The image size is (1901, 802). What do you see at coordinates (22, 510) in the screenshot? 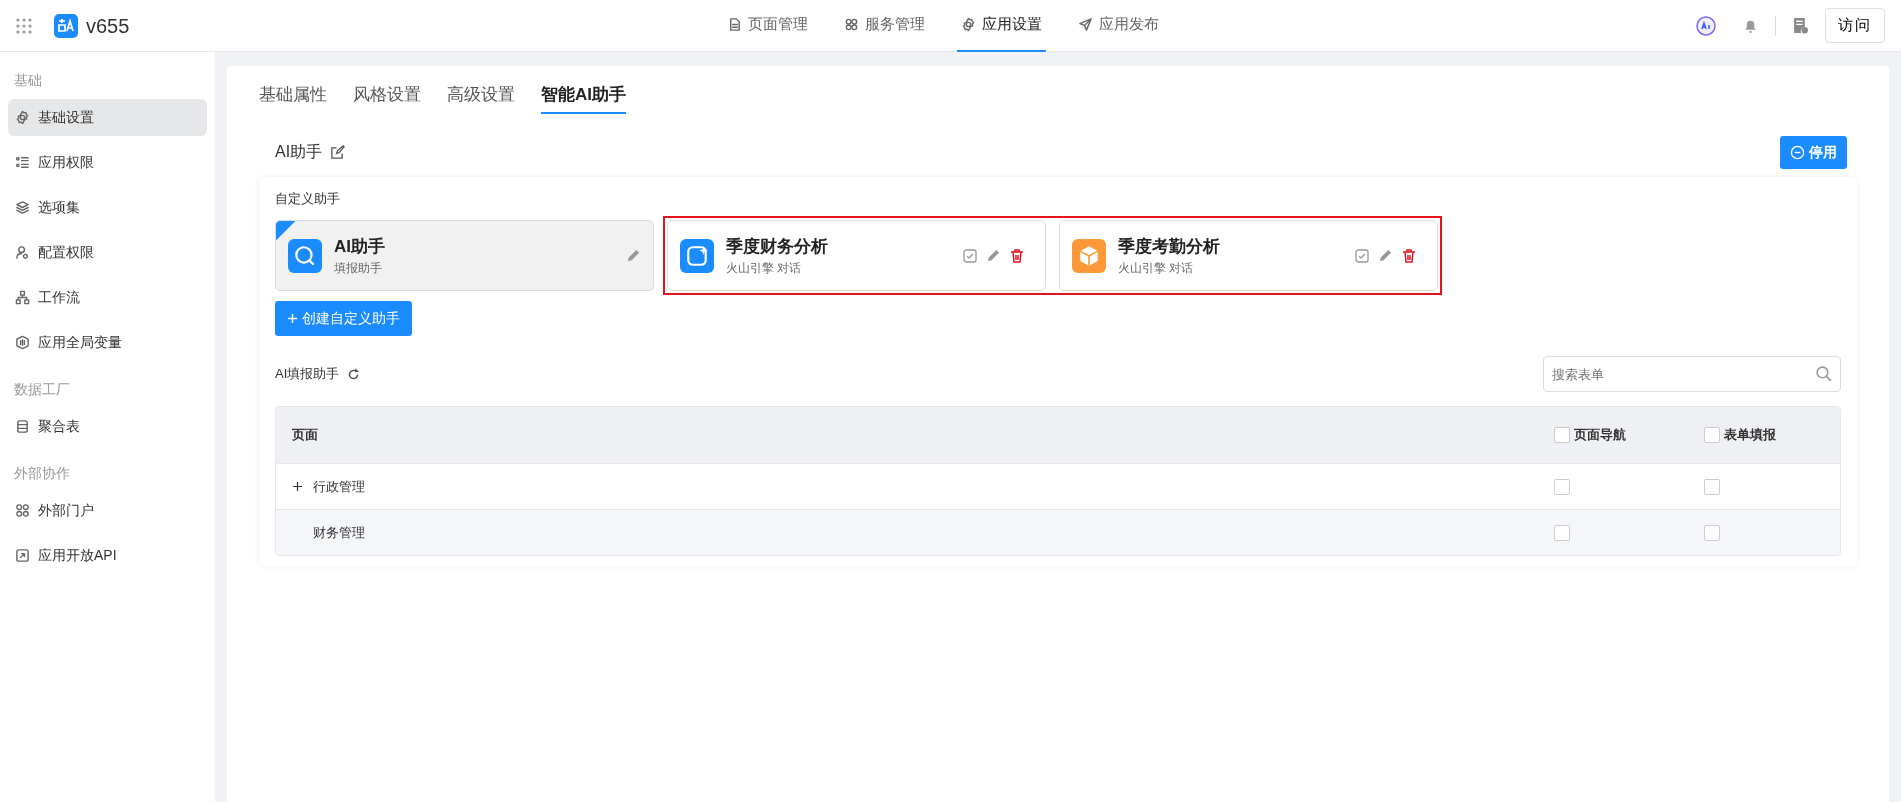
I see `apps-icon` at bounding box center [22, 510].